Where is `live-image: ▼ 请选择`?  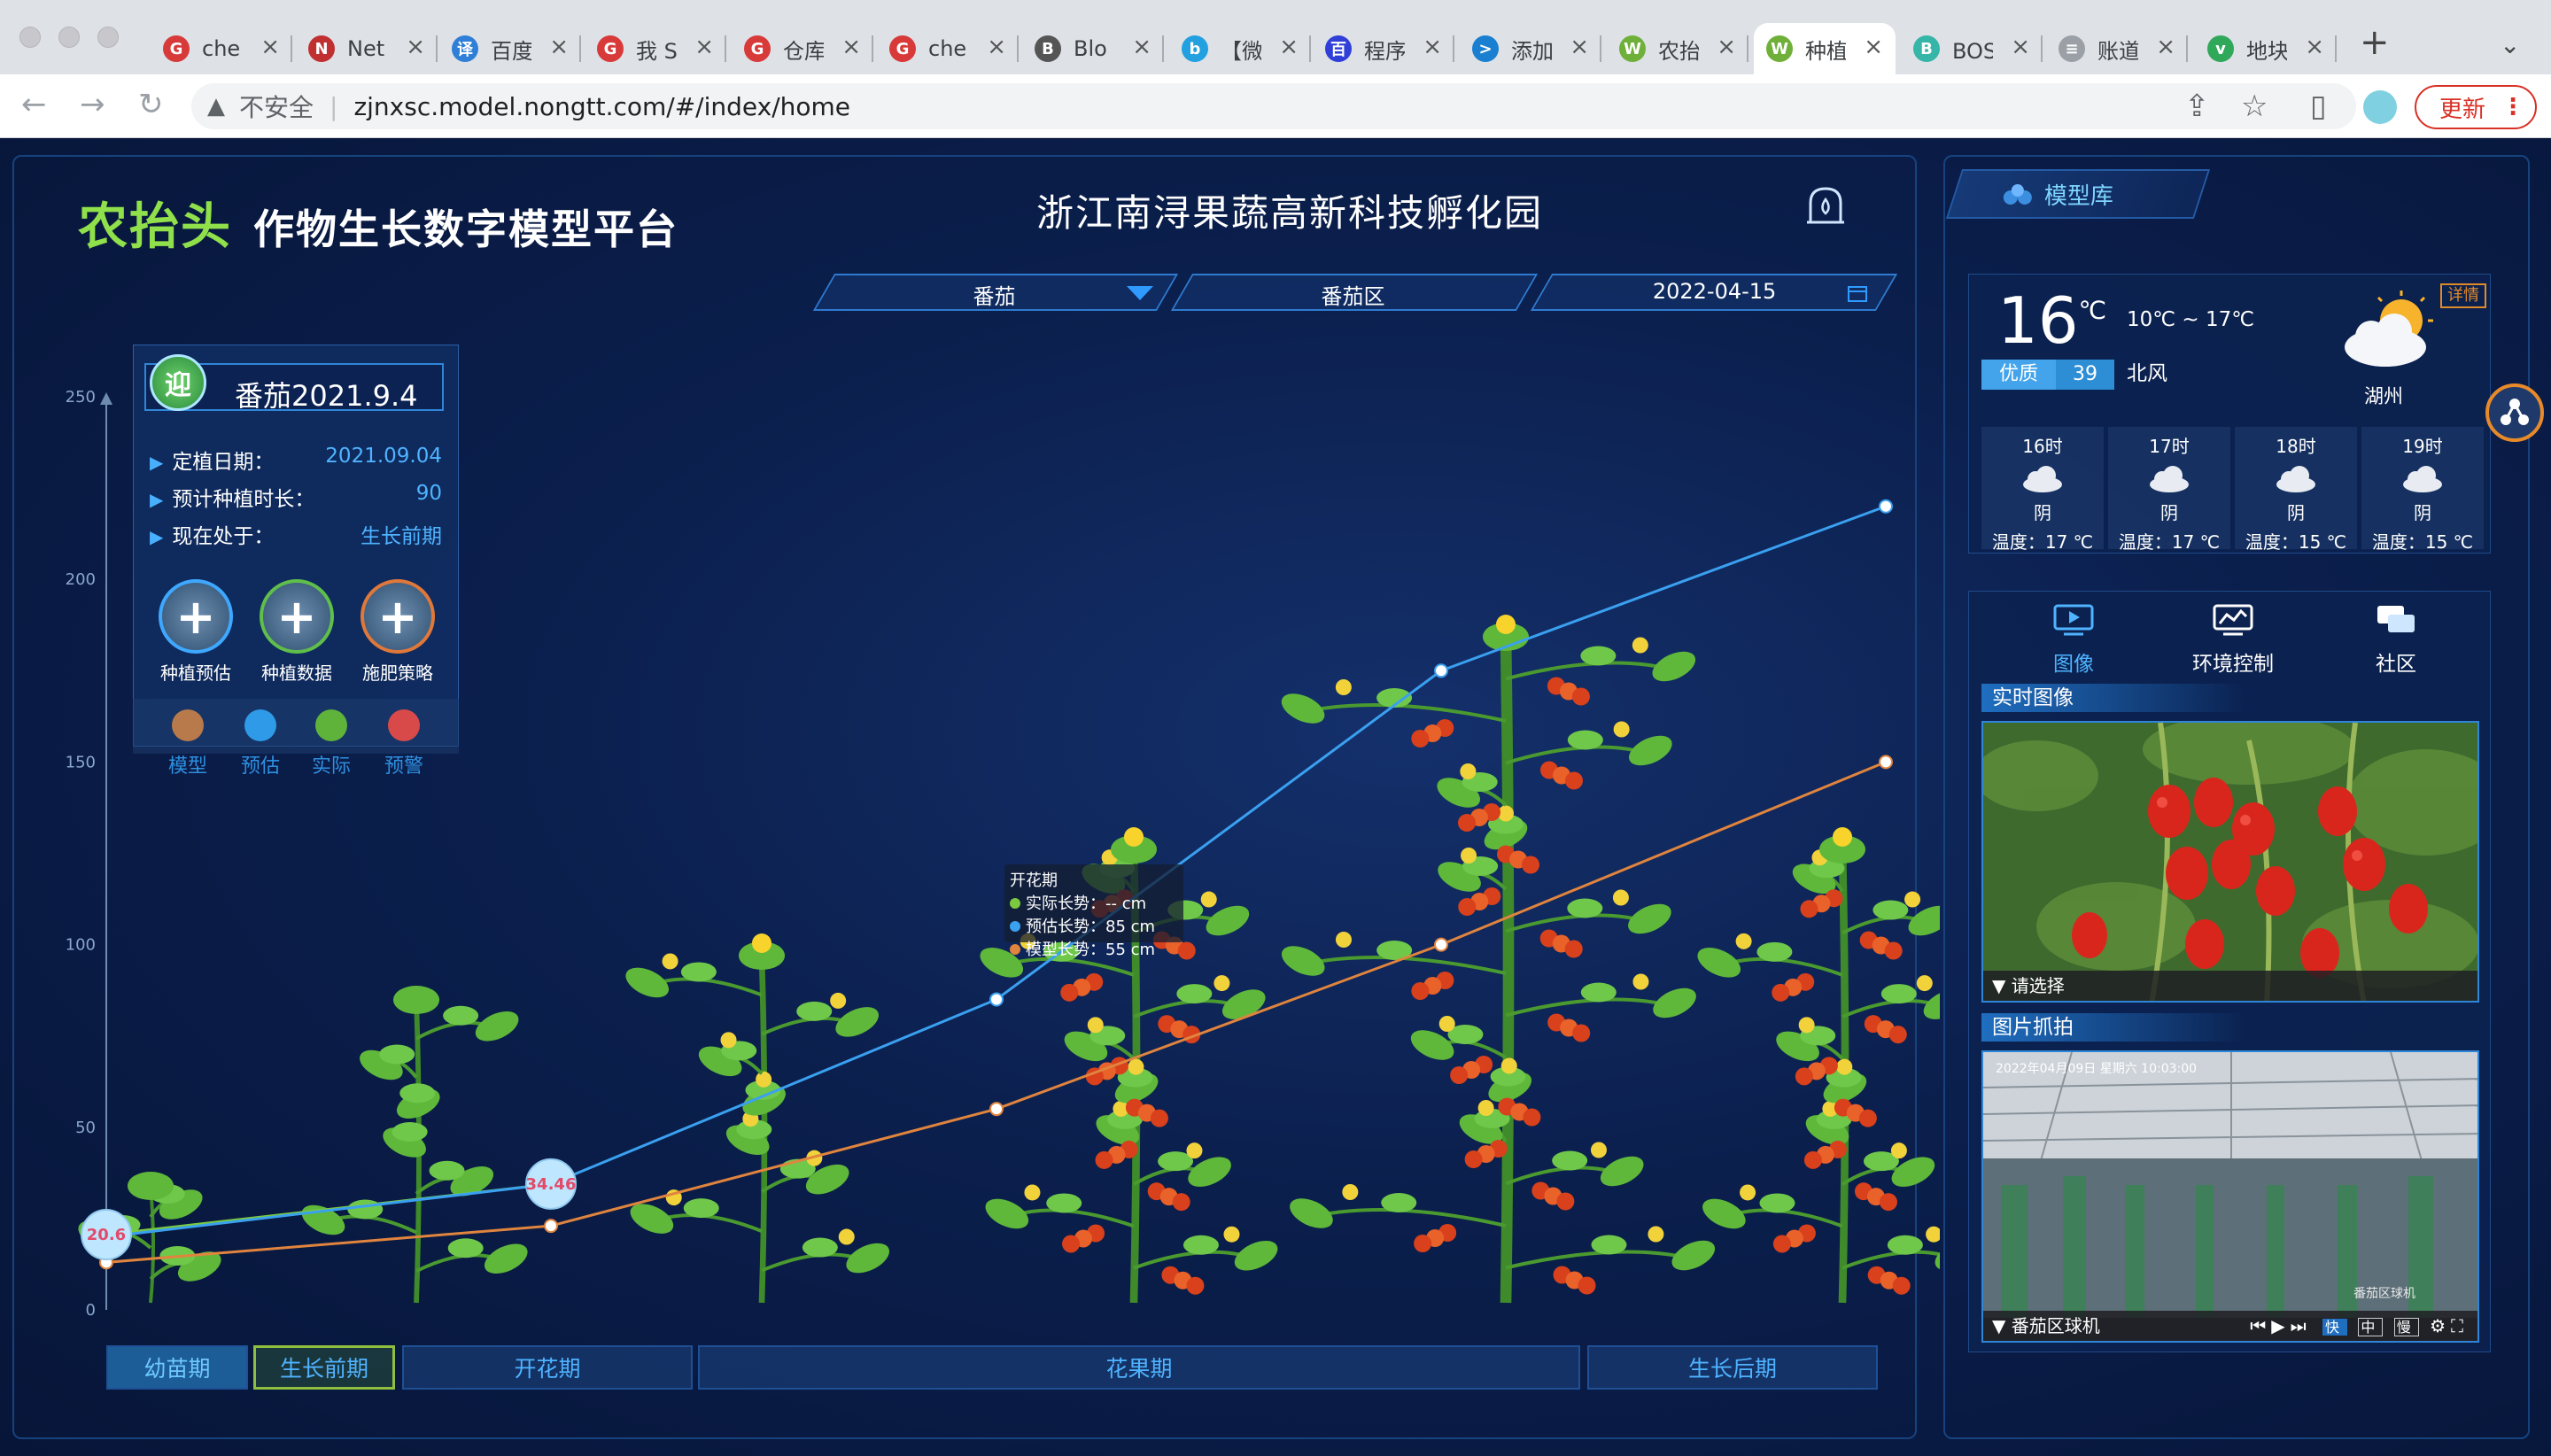 live-image: ▼ 请选择 is located at coordinates (2230, 862).